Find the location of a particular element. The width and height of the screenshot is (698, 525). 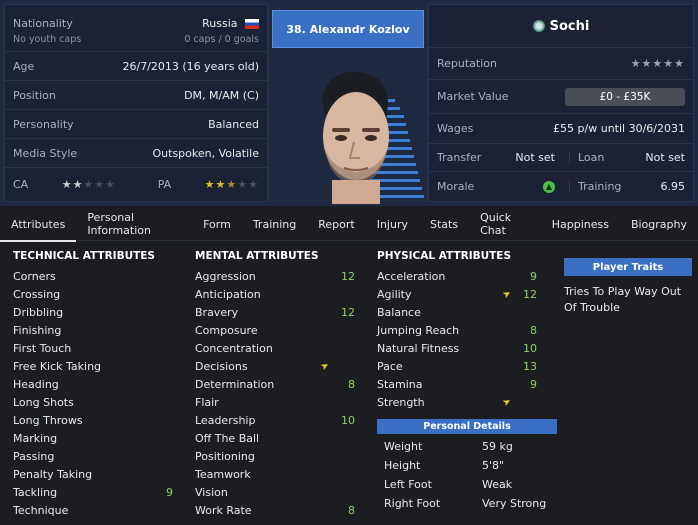

attribute-row: Corners is located at coordinates (93, 276).